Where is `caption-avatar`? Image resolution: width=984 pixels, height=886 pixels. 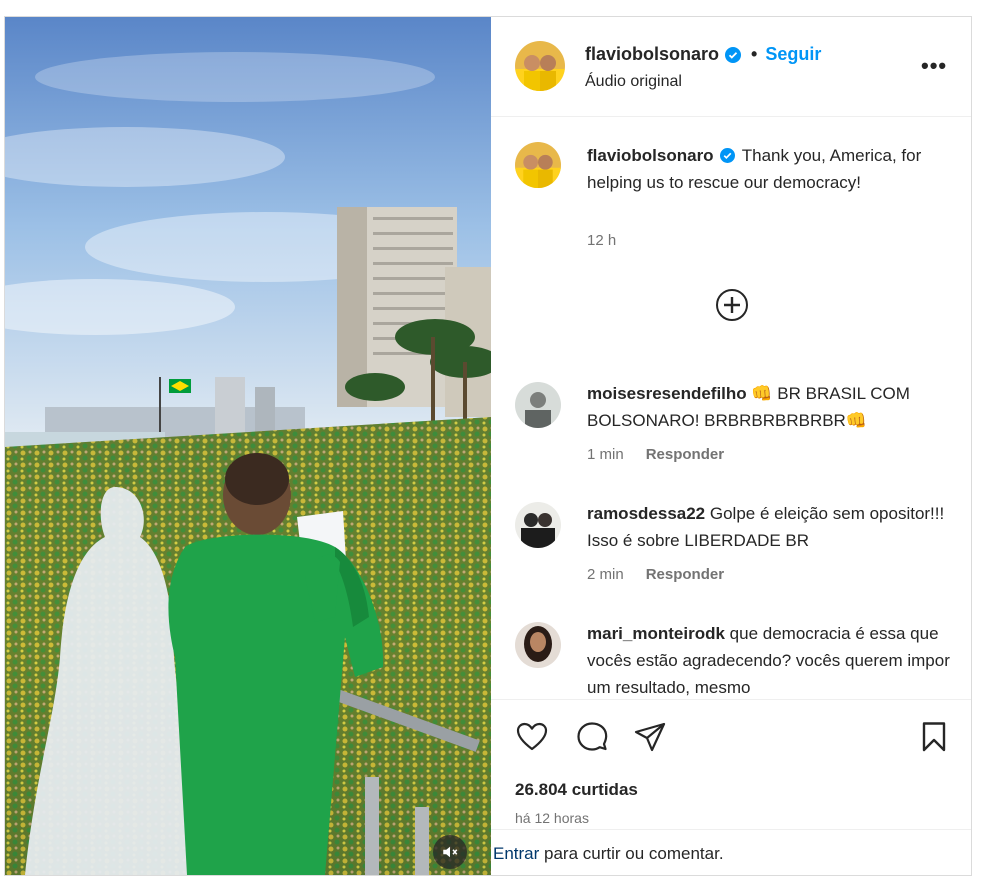 caption-avatar is located at coordinates (538, 165).